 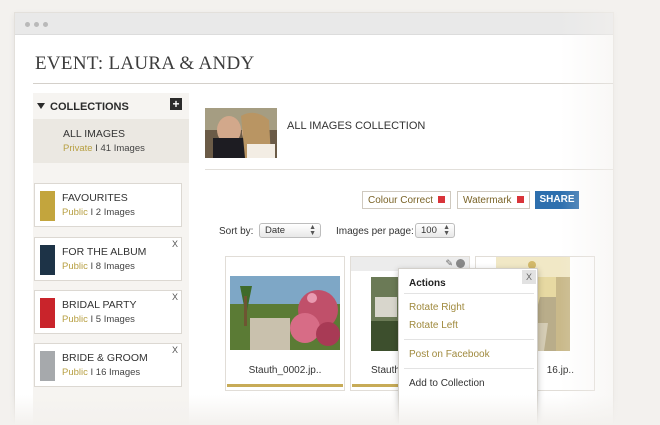 What do you see at coordinates (99, 305) in the screenshot?
I see `collection-name: BRIDAL PARTY` at bounding box center [99, 305].